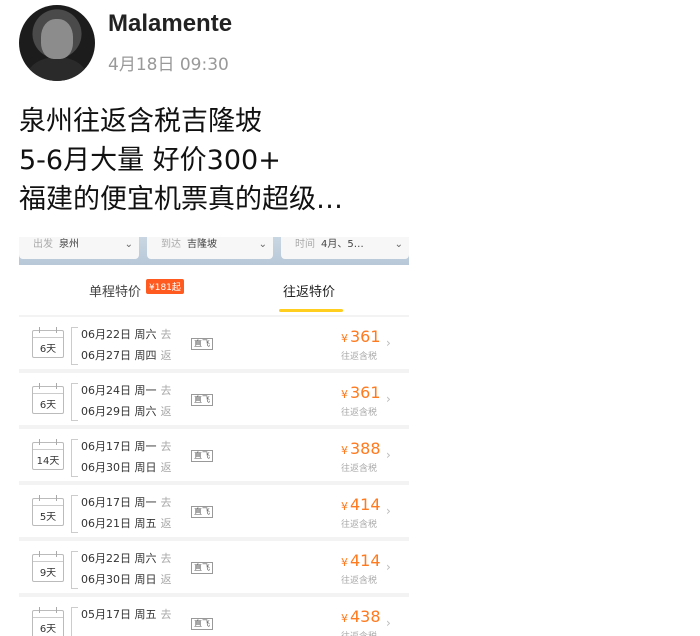  Describe the element at coordinates (43, 244) in the screenshot. I see `filter-label: 出发` at that location.